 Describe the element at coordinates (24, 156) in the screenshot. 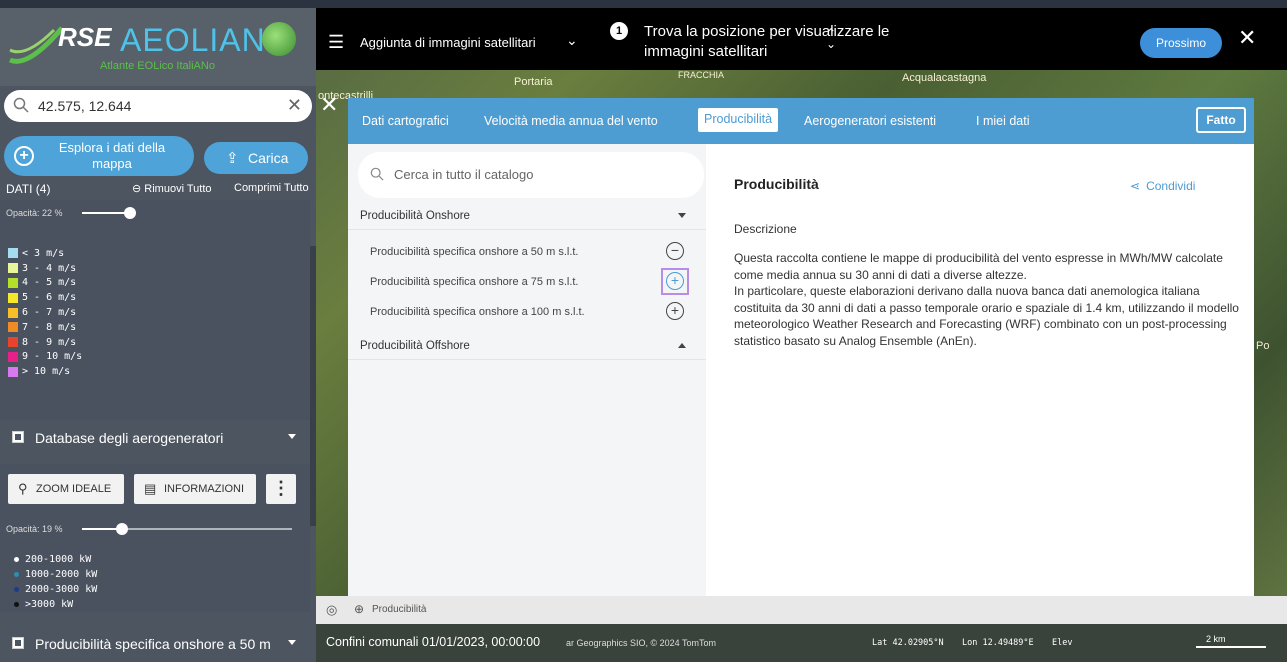

I see `plus-circle-icon: +` at that location.